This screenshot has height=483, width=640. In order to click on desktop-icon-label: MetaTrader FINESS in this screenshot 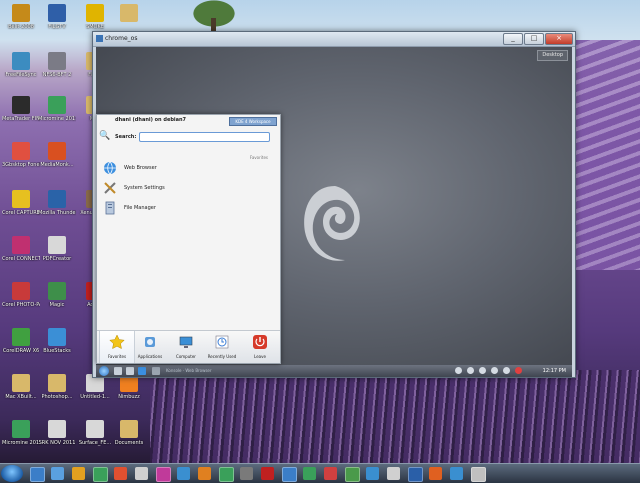, I will do `click(21, 119)`.